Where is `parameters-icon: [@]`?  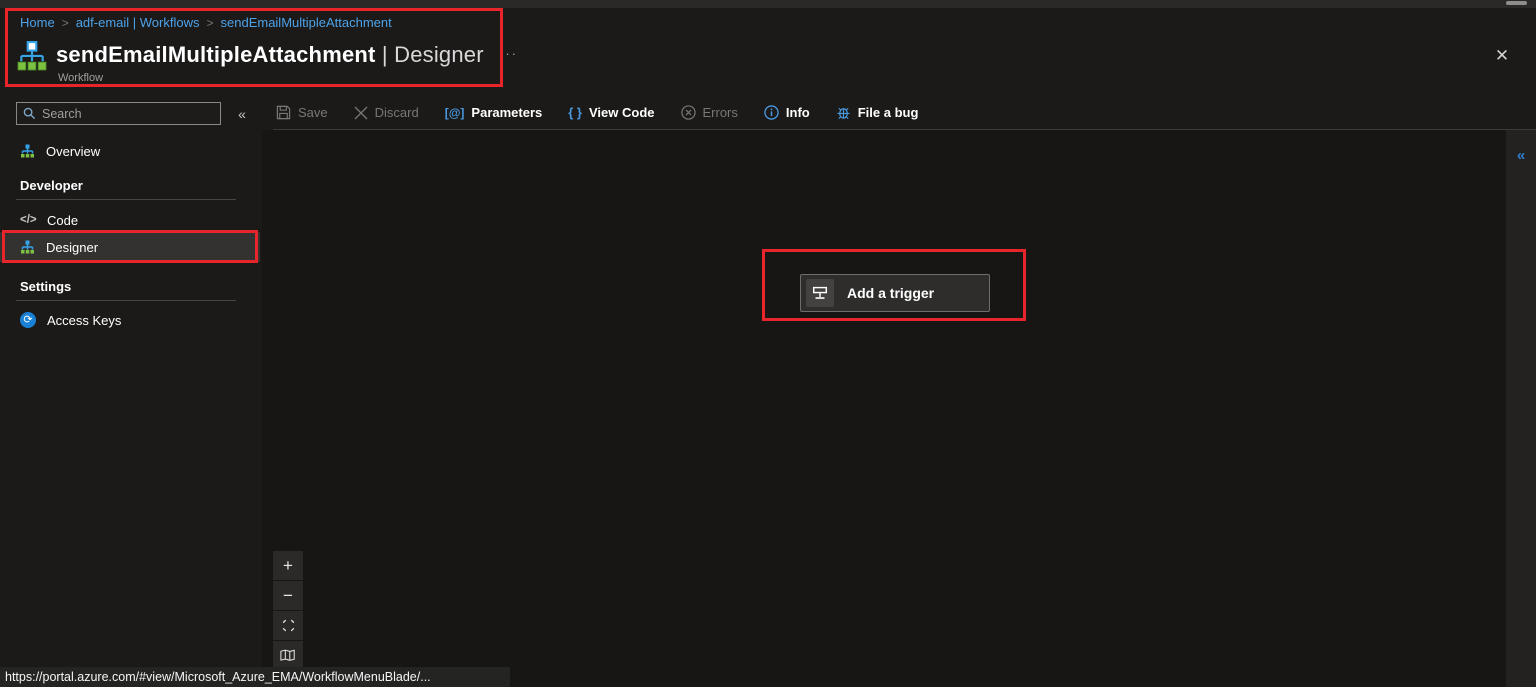 parameters-icon: [@] is located at coordinates (454, 112).